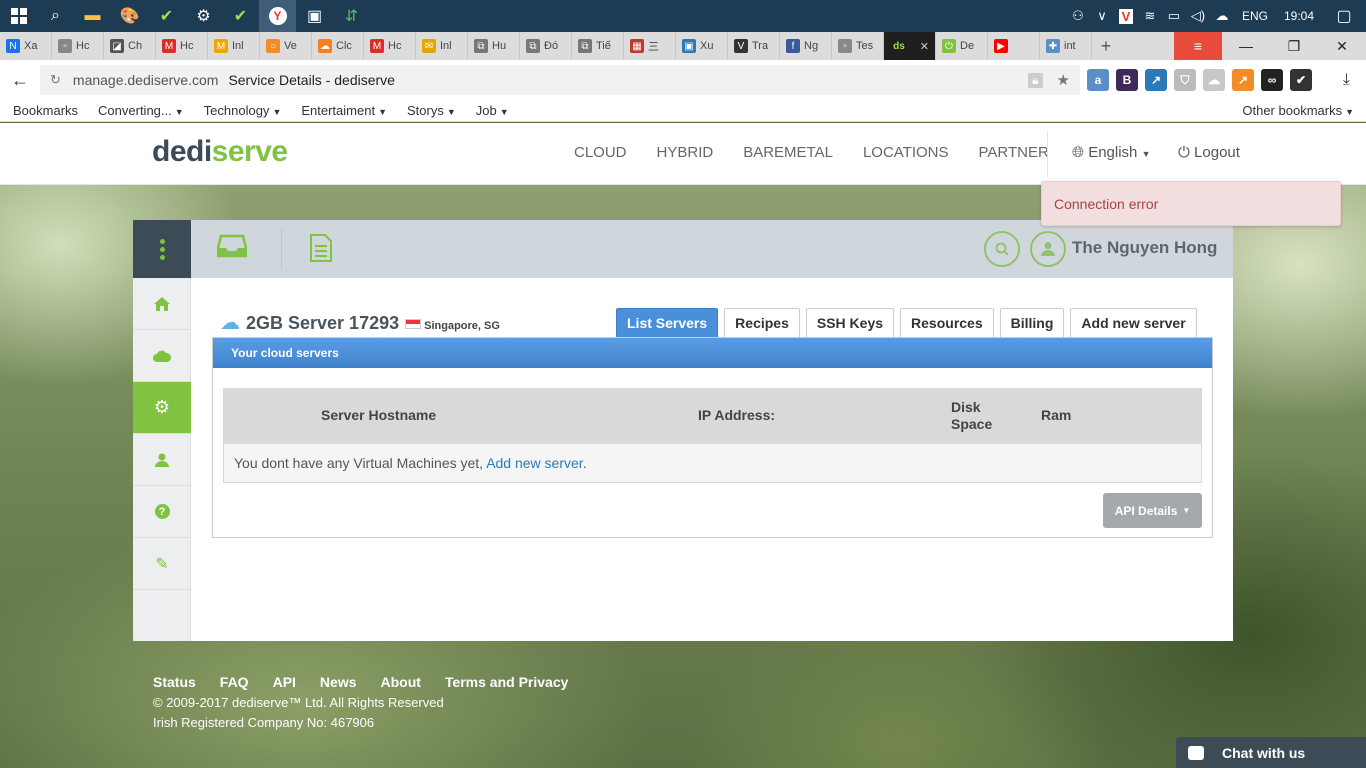  What do you see at coordinates (1035, 80) in the screenshot?
I see `lock-icon: 🔒︎` at bounding box center [1035, 80].